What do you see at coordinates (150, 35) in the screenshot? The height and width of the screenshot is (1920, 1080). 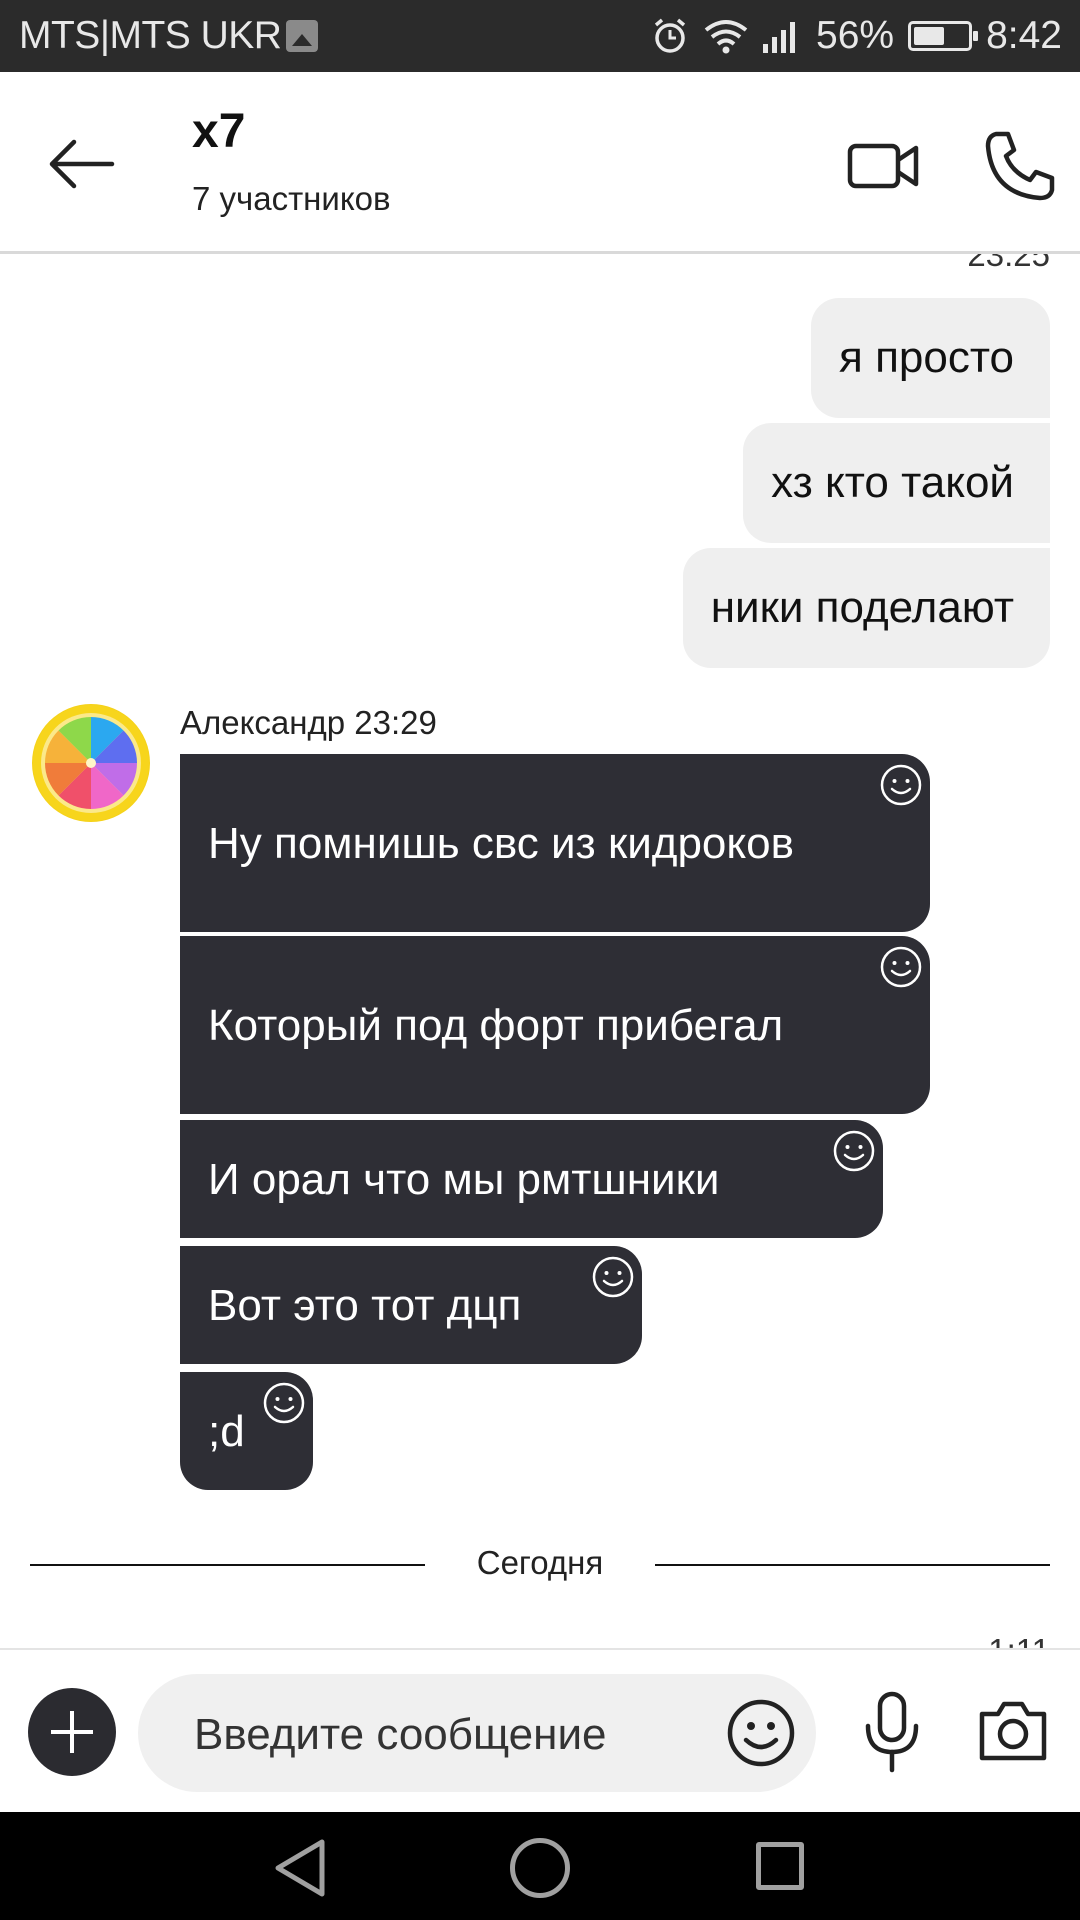 I see `carrier-name: MTS|MTS UKR` at bounding box center [150, 35].